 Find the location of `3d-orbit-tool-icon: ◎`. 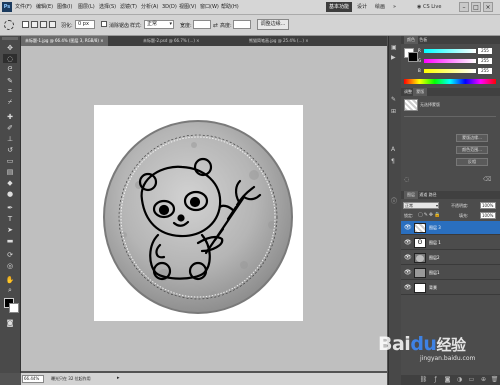

3d-orbit-tool-icon: ◎ is located at coordinates (10, 265).